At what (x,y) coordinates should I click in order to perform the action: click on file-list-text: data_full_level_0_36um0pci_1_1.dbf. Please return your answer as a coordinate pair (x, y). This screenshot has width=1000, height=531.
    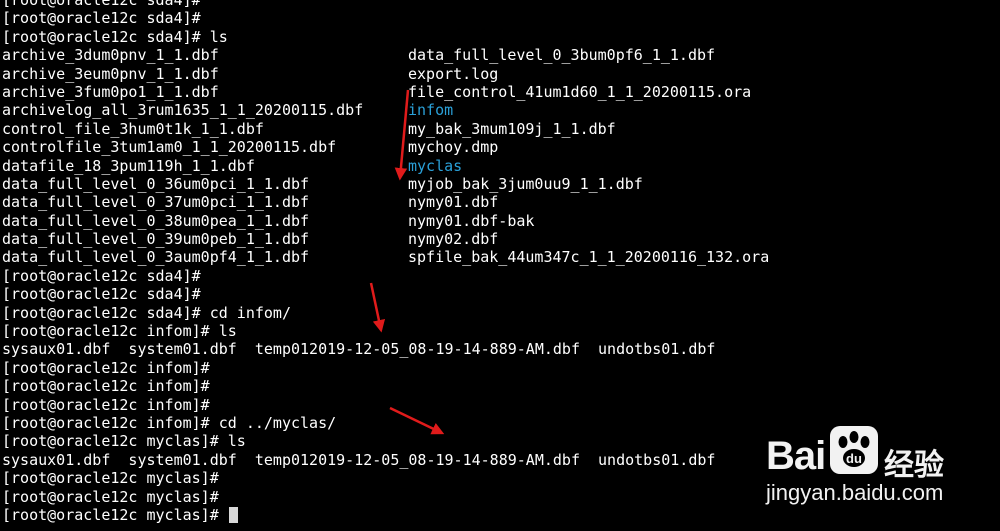
    Looking at the image, I should click on (156, 183).